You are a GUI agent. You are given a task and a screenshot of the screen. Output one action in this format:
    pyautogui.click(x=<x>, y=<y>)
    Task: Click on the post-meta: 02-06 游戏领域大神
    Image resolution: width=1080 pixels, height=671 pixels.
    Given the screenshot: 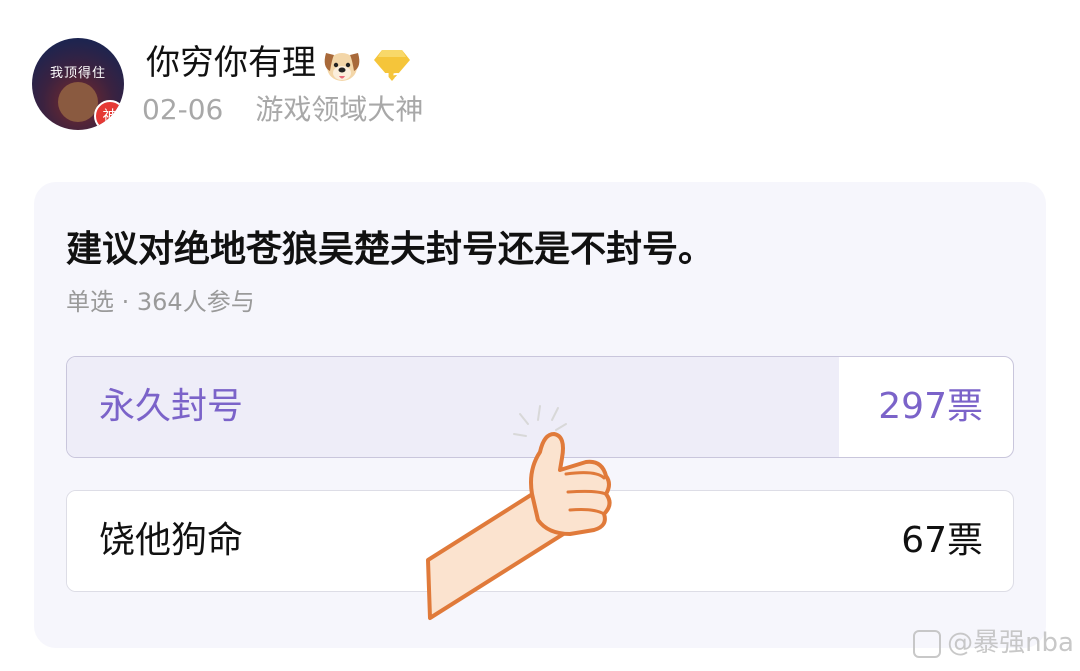 What is the action you would take?
    pyautogui.click(x=282, y=110)
    